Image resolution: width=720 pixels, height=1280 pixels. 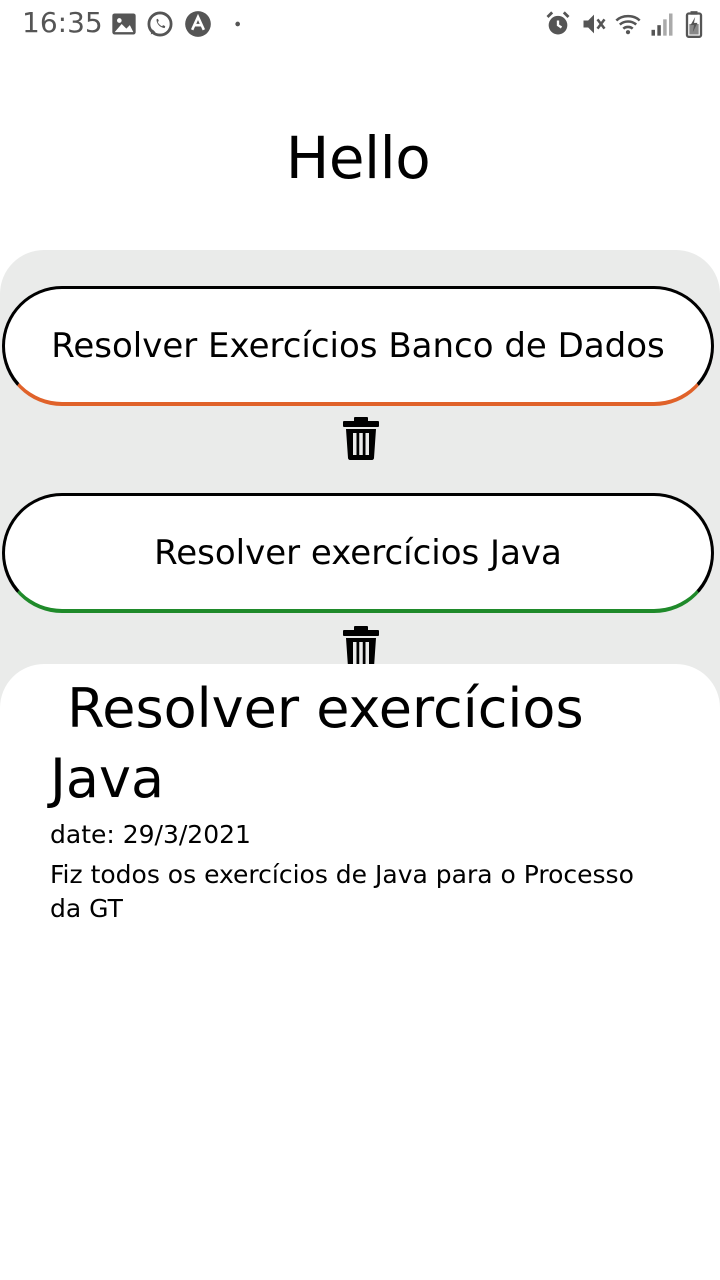 I want to click on signal-icon, so click(x=662, y=24).